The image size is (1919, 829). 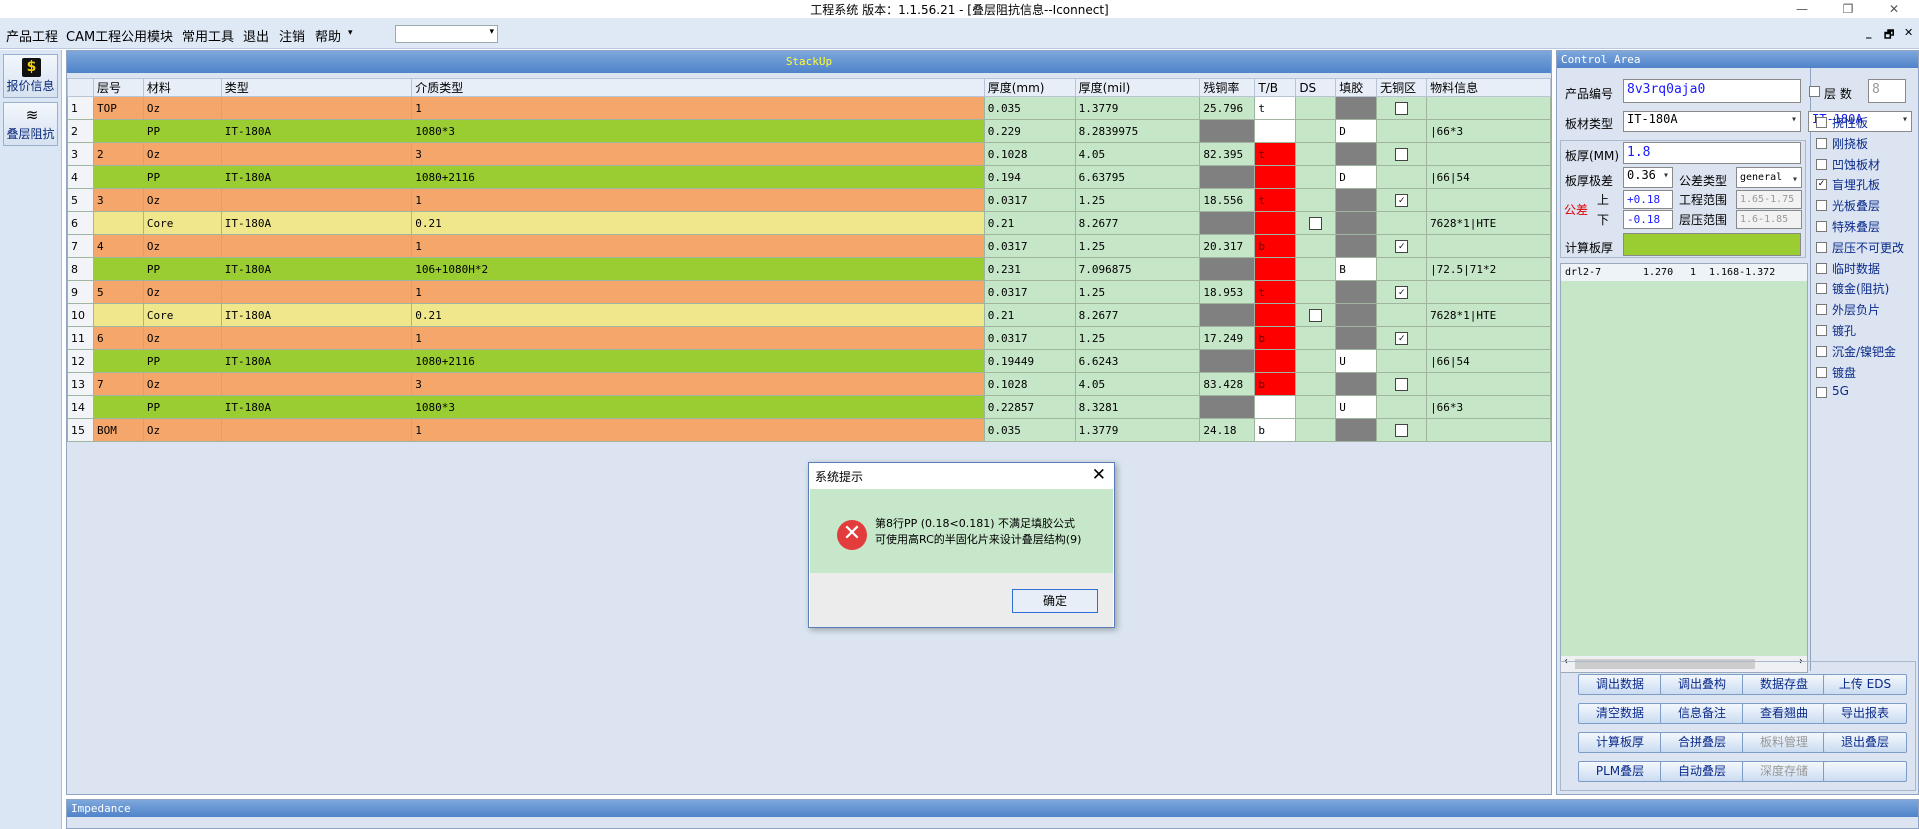 What do you see at coordinates (1821, 185) in the screenshot?
I see `option-checkbox: ✓` at bounding box center [1821, 185].